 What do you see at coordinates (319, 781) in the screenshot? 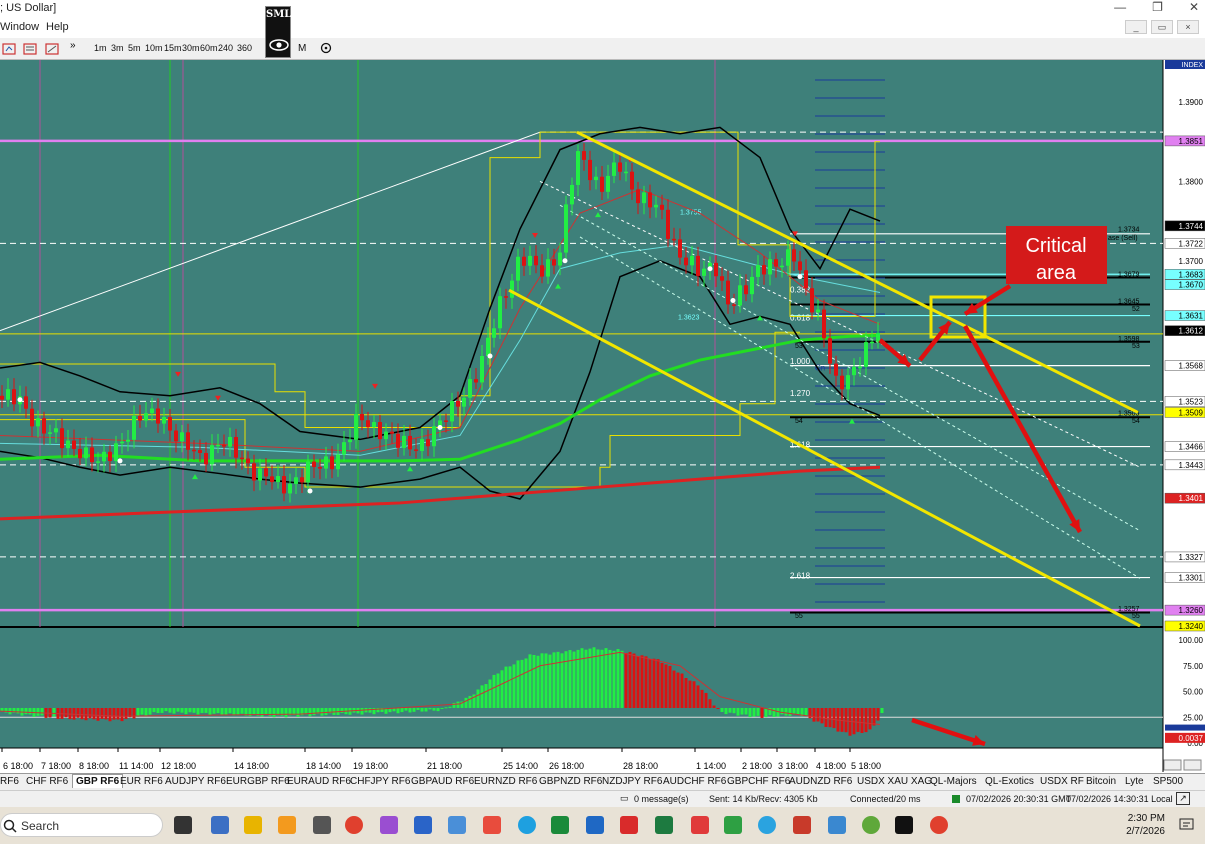
I see `tab-euraud-rf6: EURAUD RF6` at bounding box center [319, 781].